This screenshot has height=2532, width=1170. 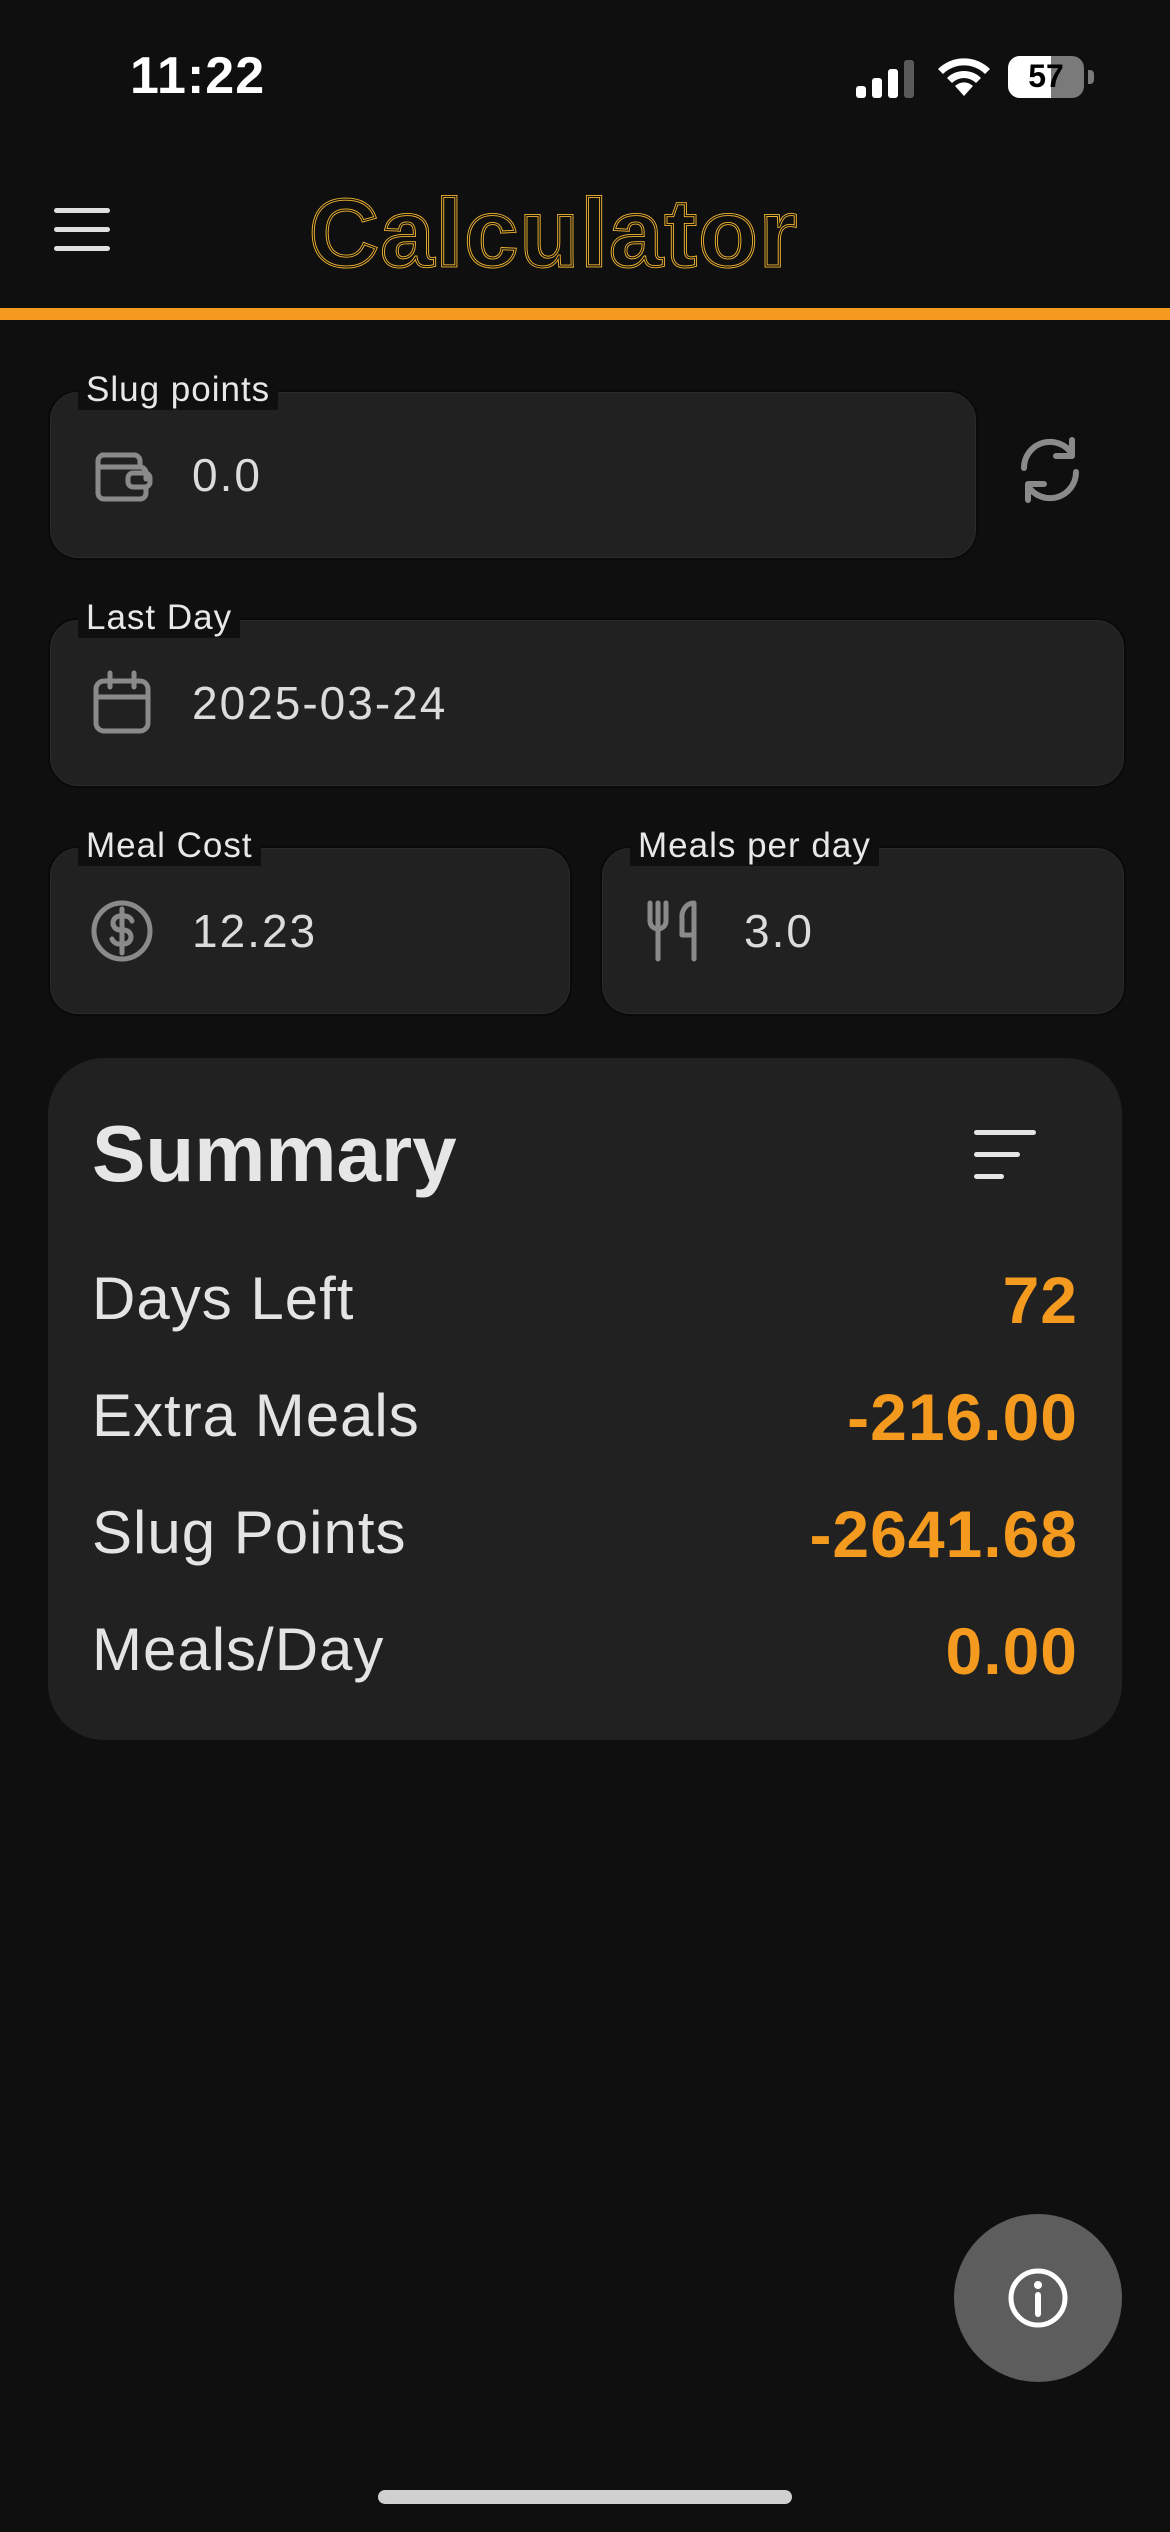 I want to click on app-bar: Calculator Calculator, so click(x=585, y=229).